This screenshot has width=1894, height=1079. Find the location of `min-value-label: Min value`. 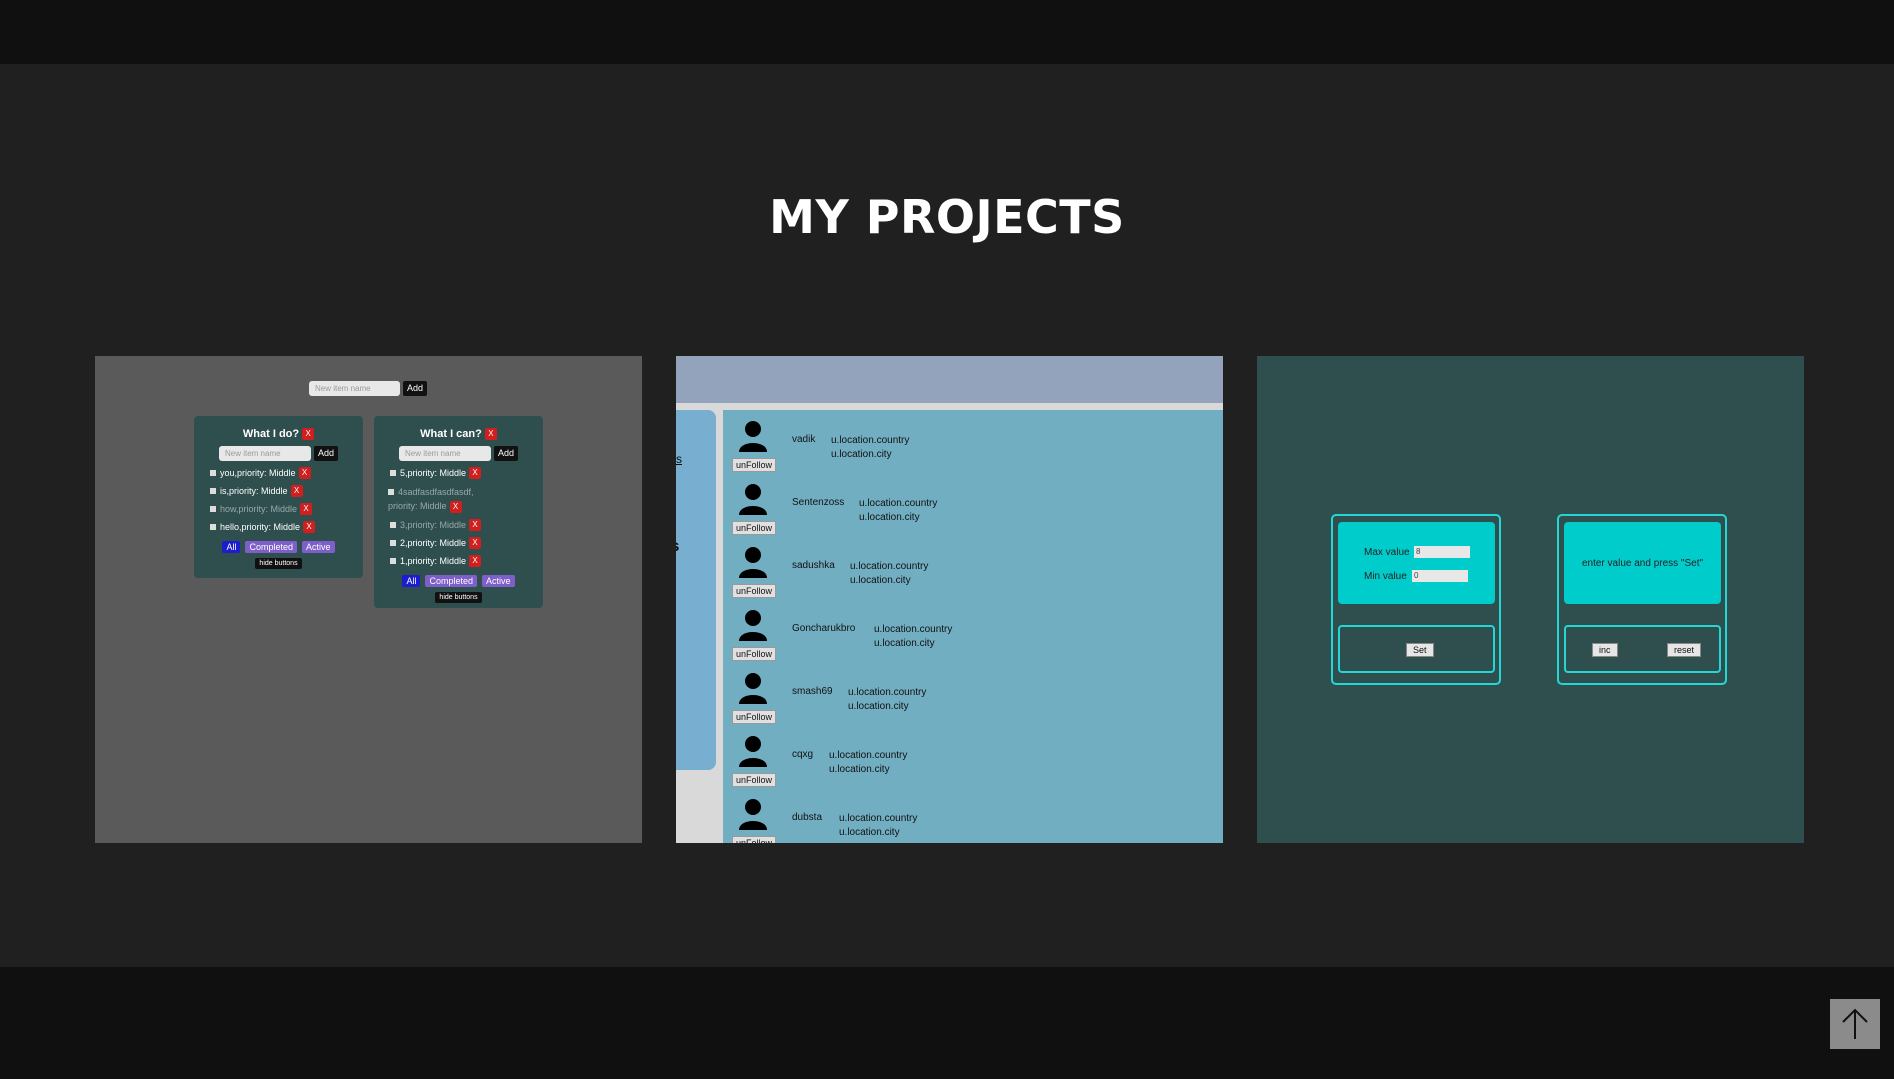

min-value-label: Min value is located at coordinates (1385, 576).